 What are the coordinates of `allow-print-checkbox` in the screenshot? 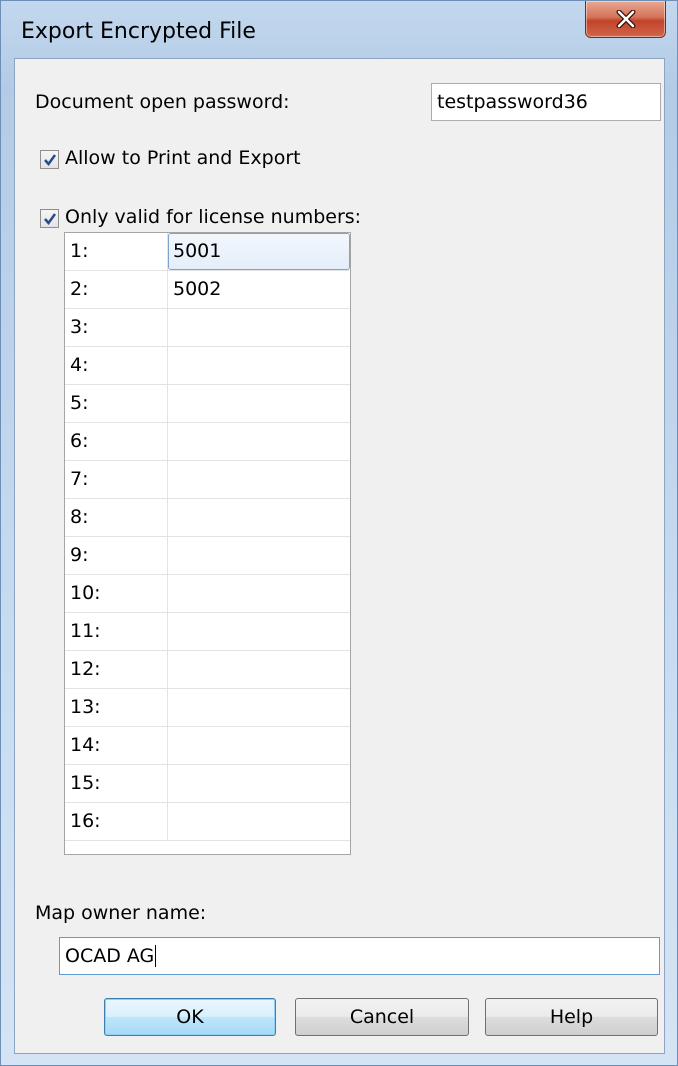 It's located at (49, 159).